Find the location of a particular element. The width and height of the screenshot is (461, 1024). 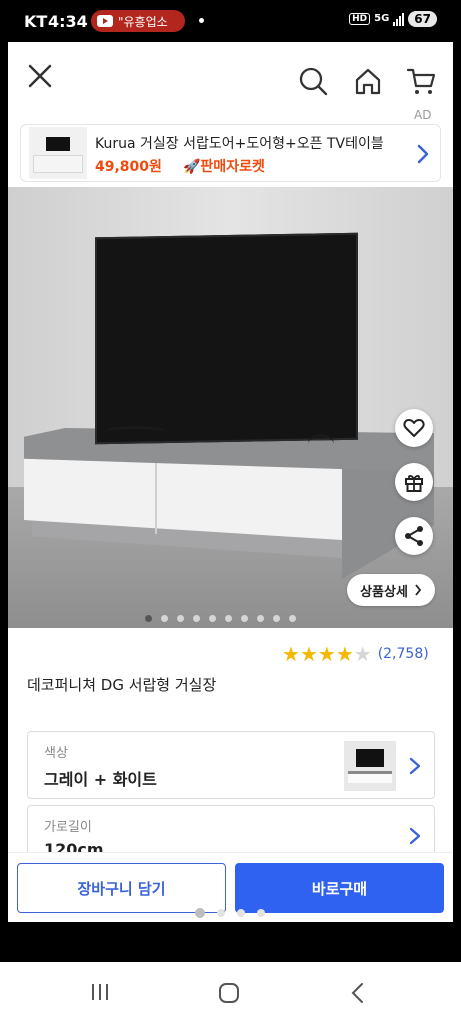

carousel-dots is located at coordinates (220, 618).